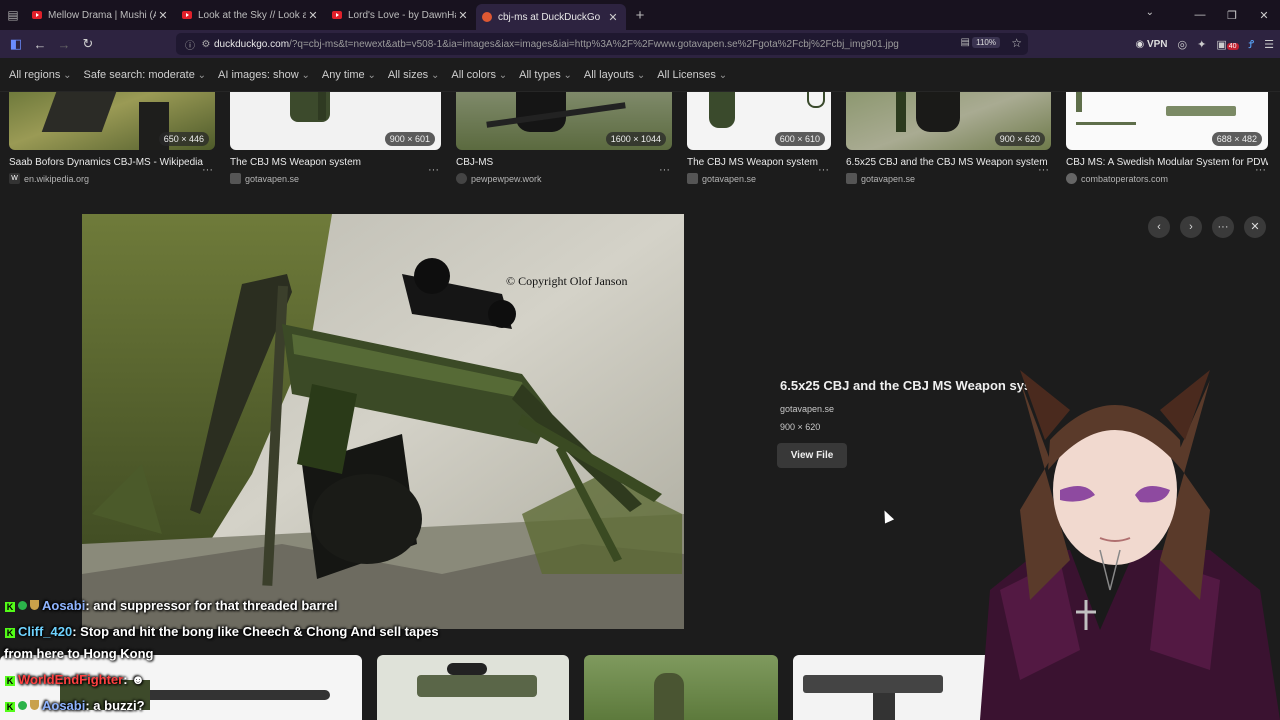 The image size is (1280, 720). I want to click on detail-controls: ‹ › ··· ✕, so click(1207, 227).